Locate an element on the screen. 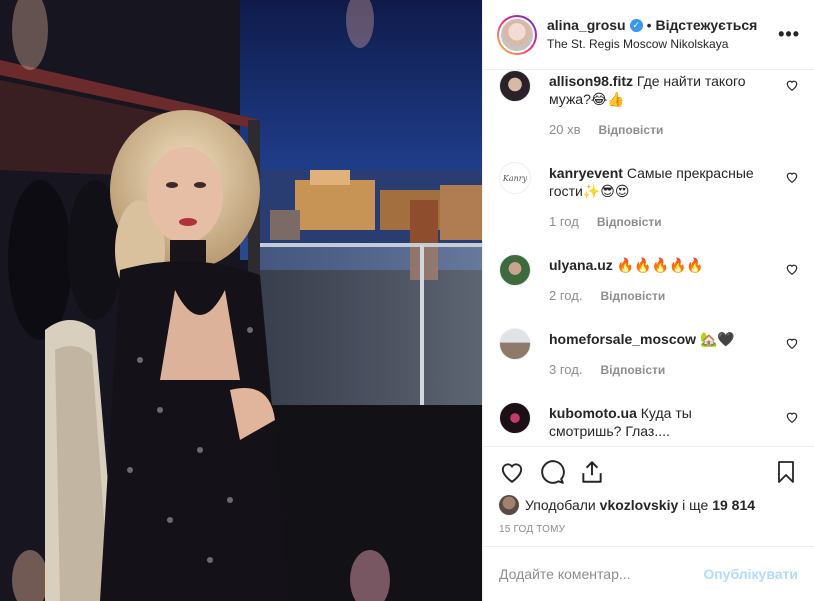  author-username: alina_grosu is located at coordinates (586, 25).